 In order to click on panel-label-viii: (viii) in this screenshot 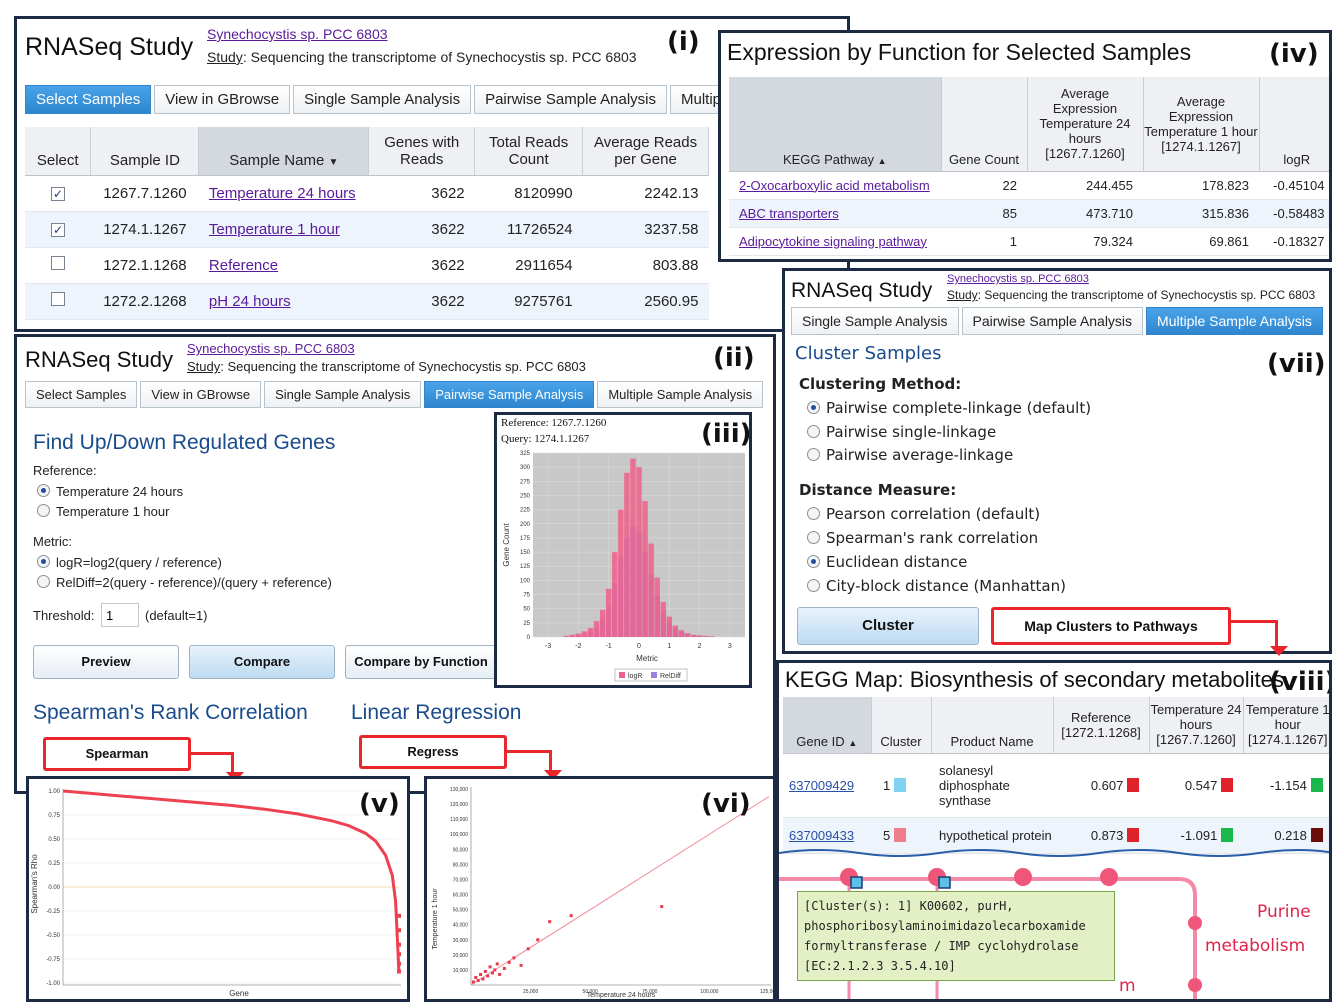, I will do `click(1300, 682)`.